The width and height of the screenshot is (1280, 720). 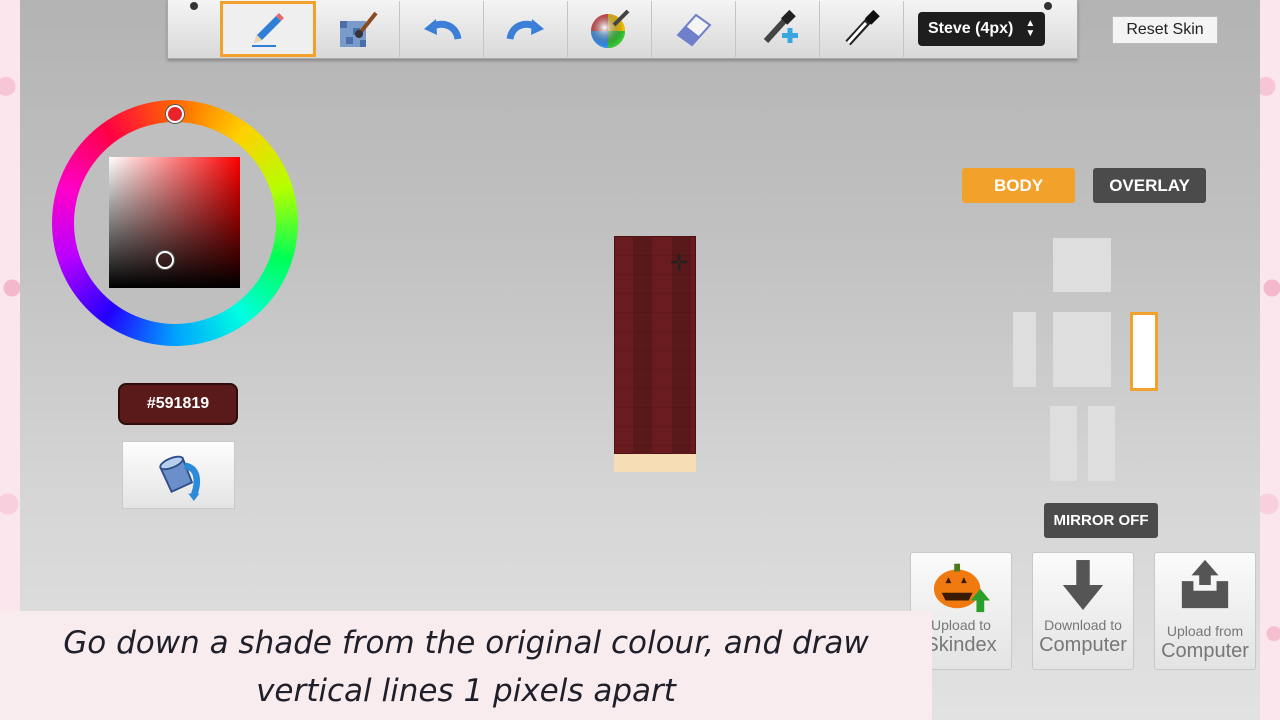 What do you see at coordinates (1063, 443) in the screenshot?
I see `part-right-leg` at bounding box center [1063, 443].